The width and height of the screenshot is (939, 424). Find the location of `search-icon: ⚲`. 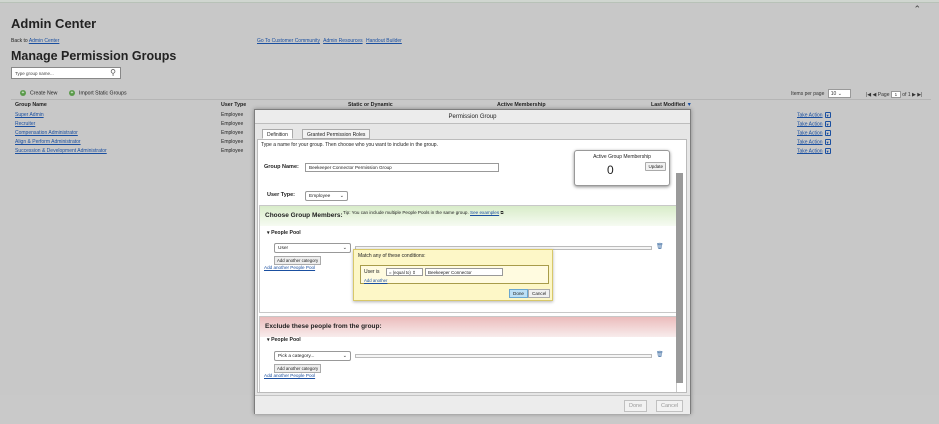

search-icon: ⚲ is located at coordinates (113, 72).